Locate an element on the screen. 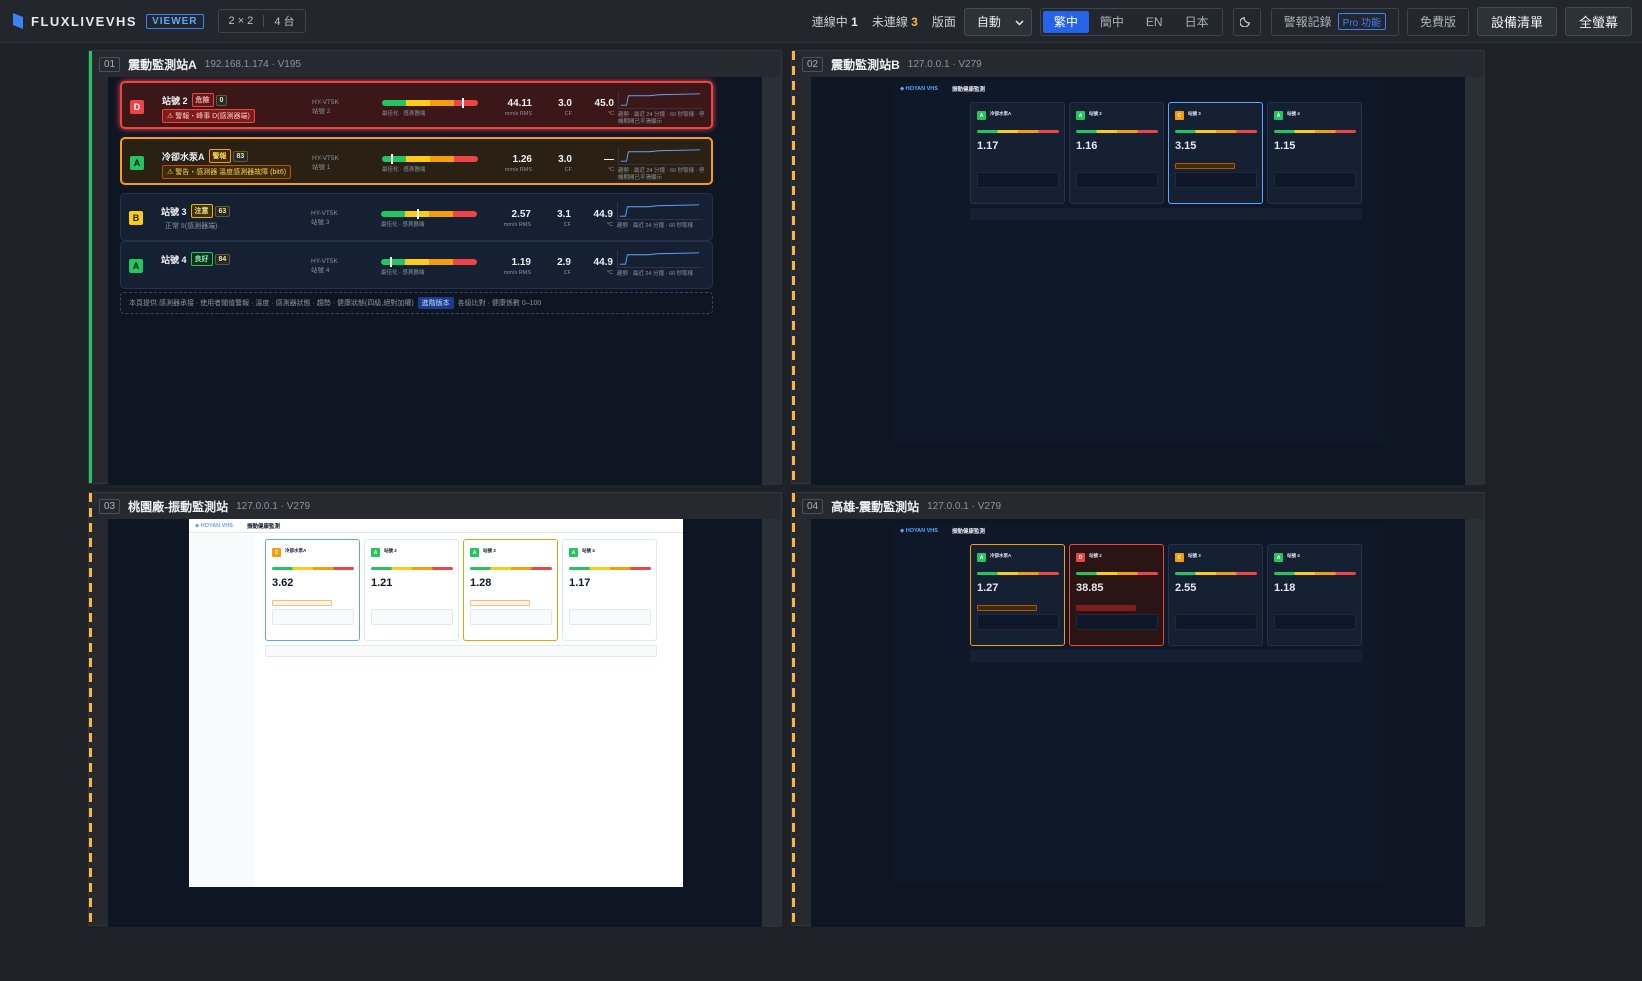 The width and height of the screenshot is (1642, 981). logo-icon is located at coordinates (18, 21).